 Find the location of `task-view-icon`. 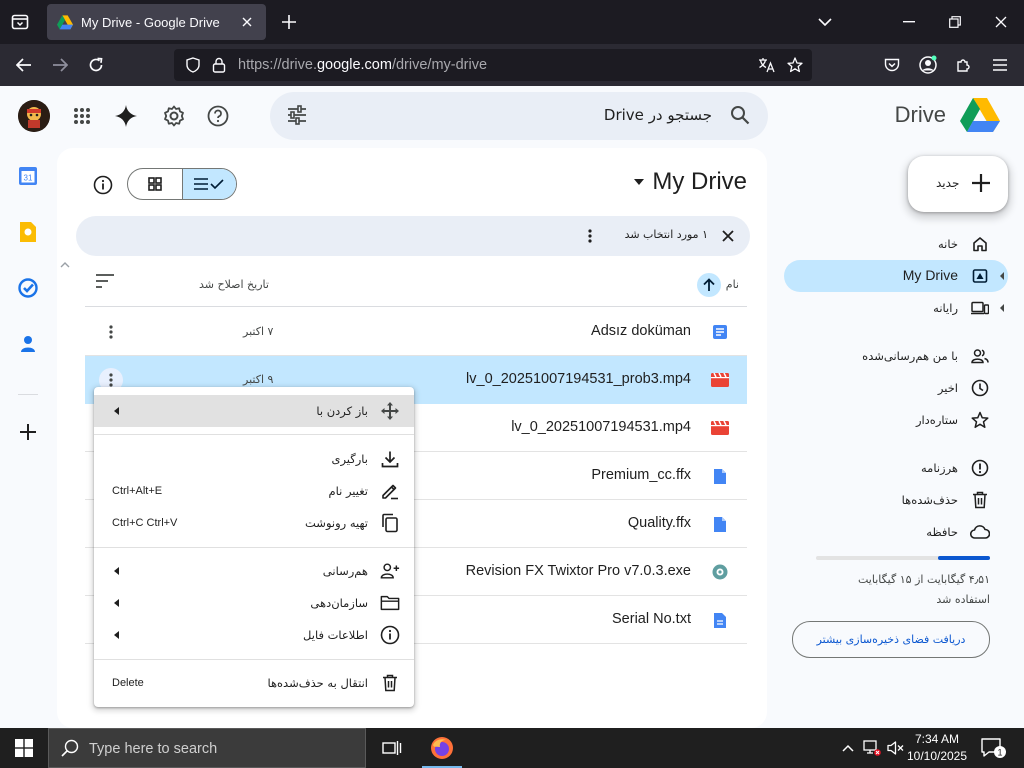

task-view-icon is located at coordinates (392, 748).